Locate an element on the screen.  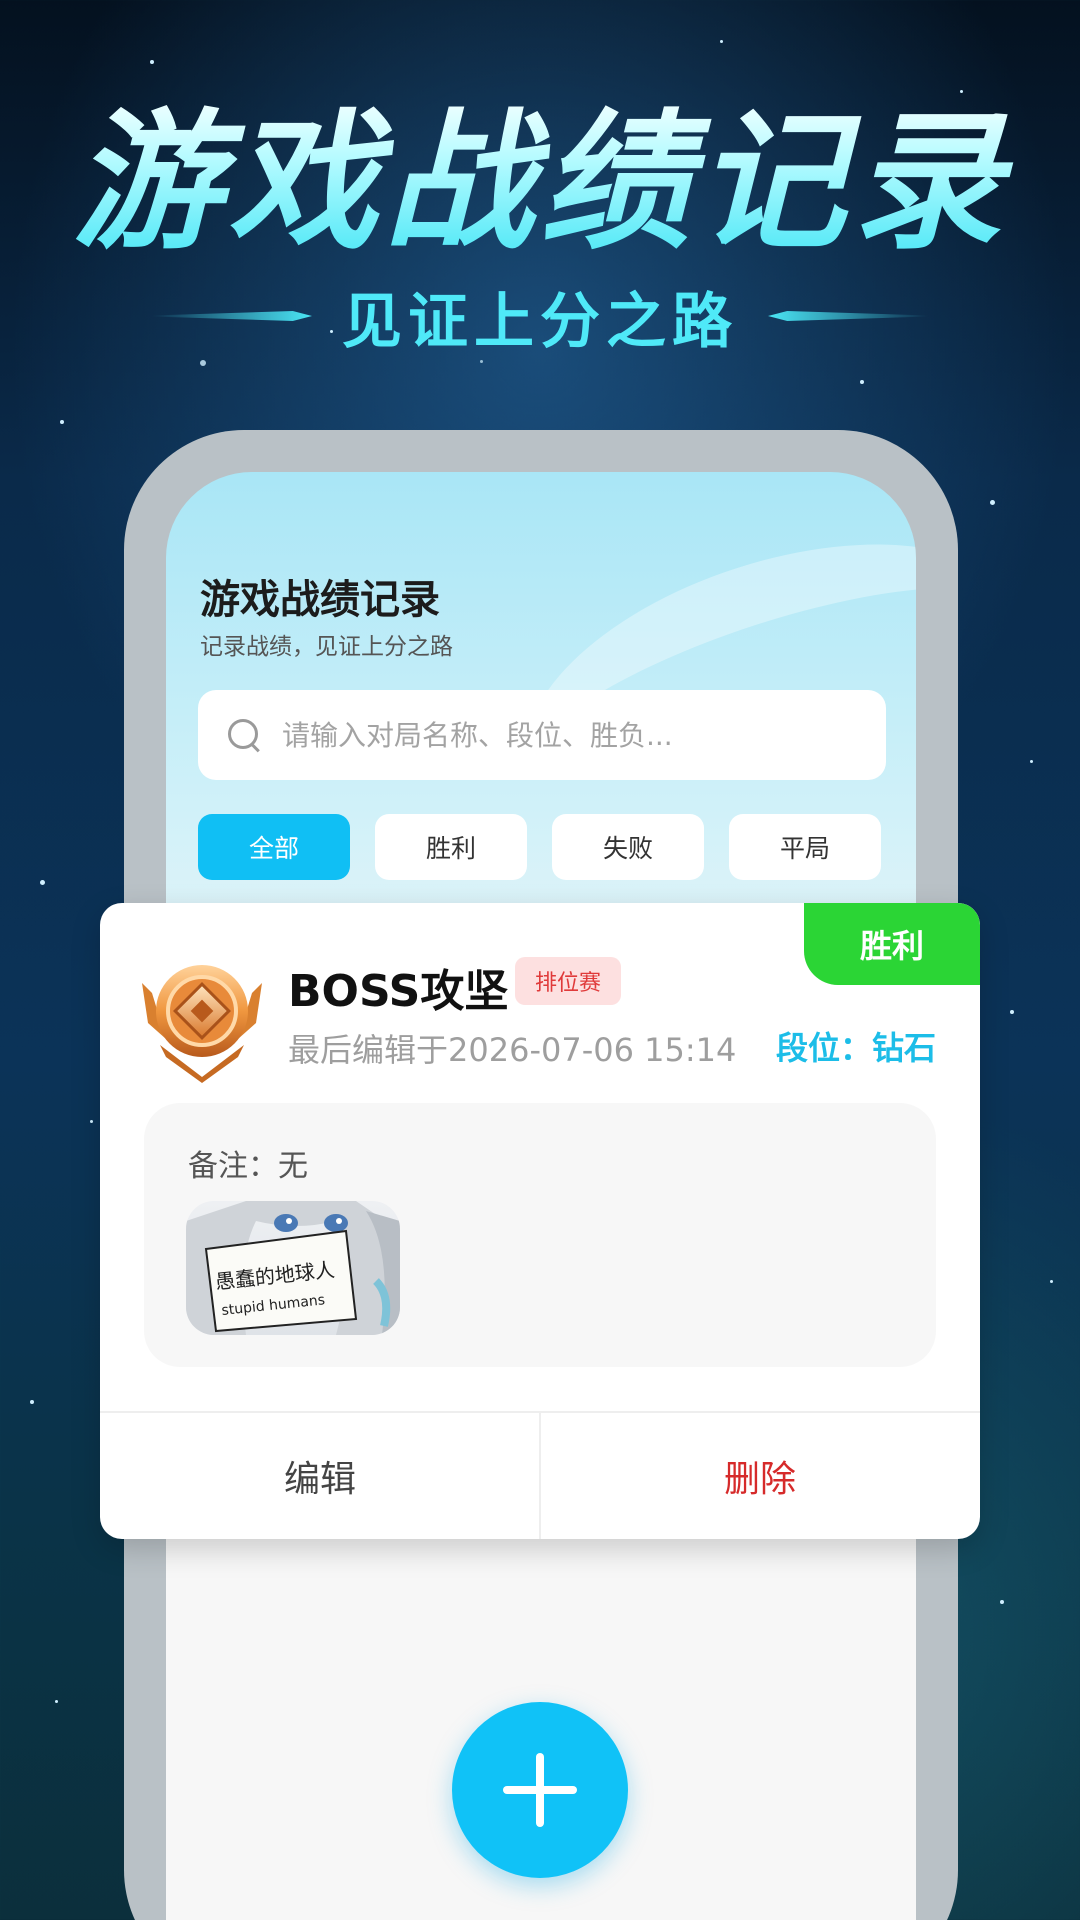
tab-draw: 平局 is located at coordinates (805, 847).